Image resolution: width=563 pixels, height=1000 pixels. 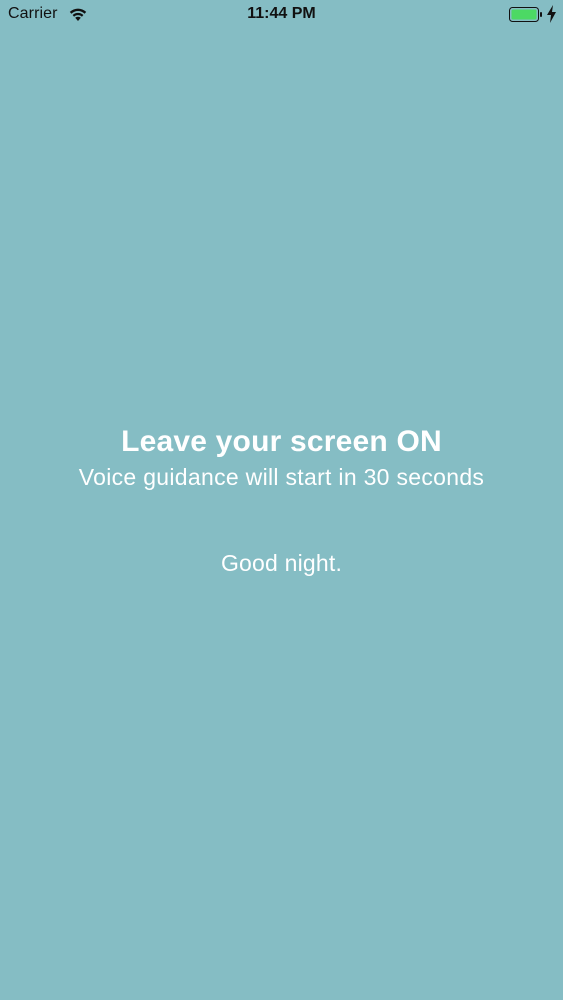 What do you see at coordinates (281, 563) in the screenshot?
I see `good-night-text: Good night.` at bounding box center [281, 563].